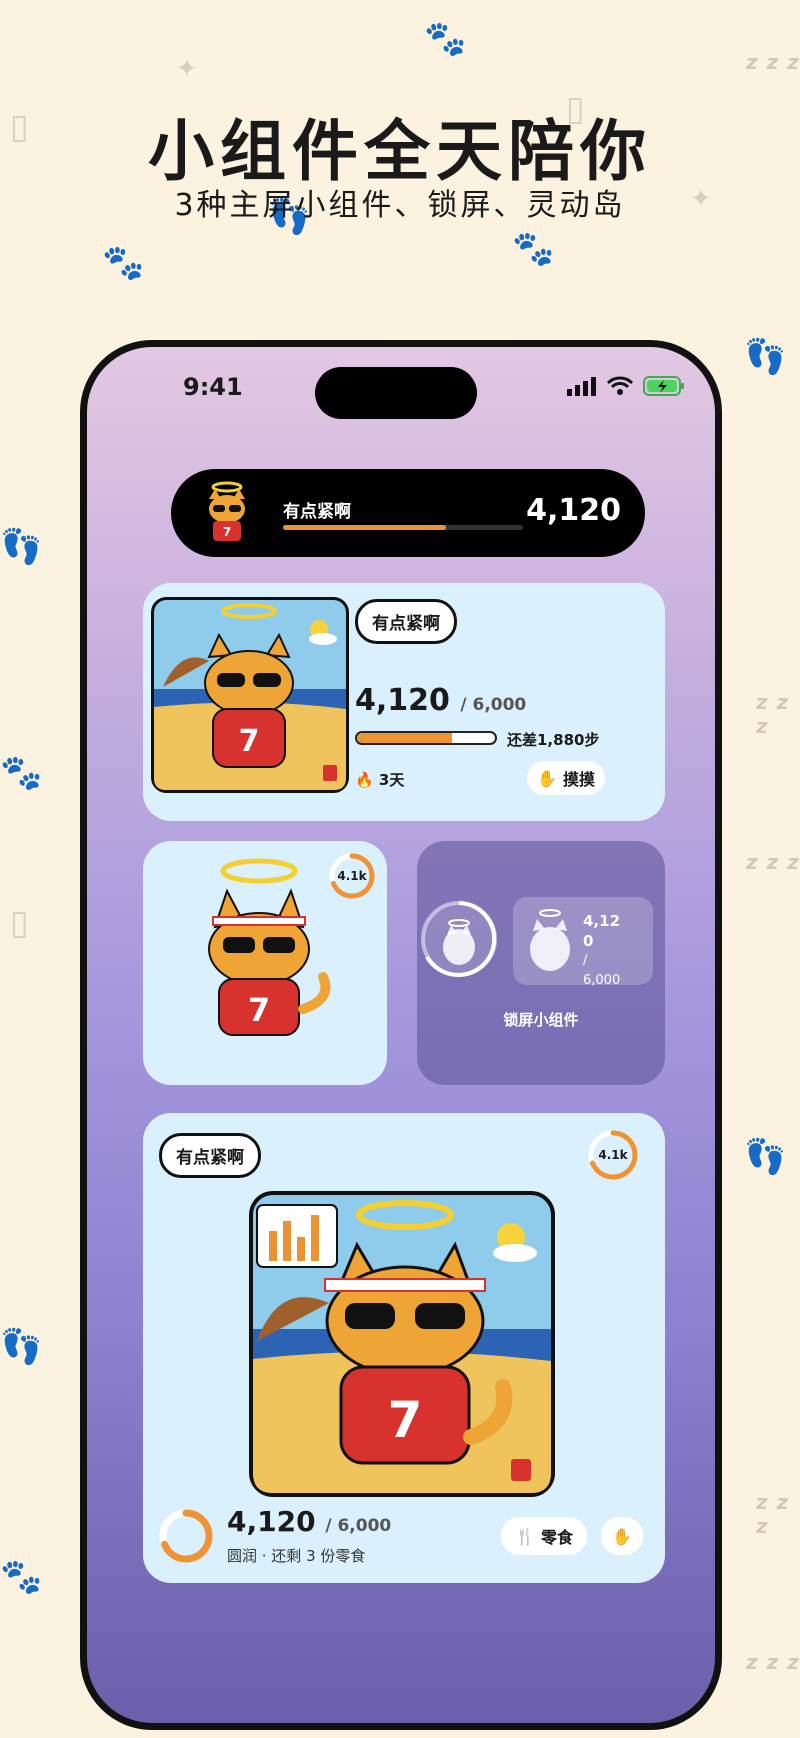 This screenshot has width=800, height=1738. Describe the element at coordinates (19, 923) in the screenshot. I see `snack-bag-icon: ▯` at that location.